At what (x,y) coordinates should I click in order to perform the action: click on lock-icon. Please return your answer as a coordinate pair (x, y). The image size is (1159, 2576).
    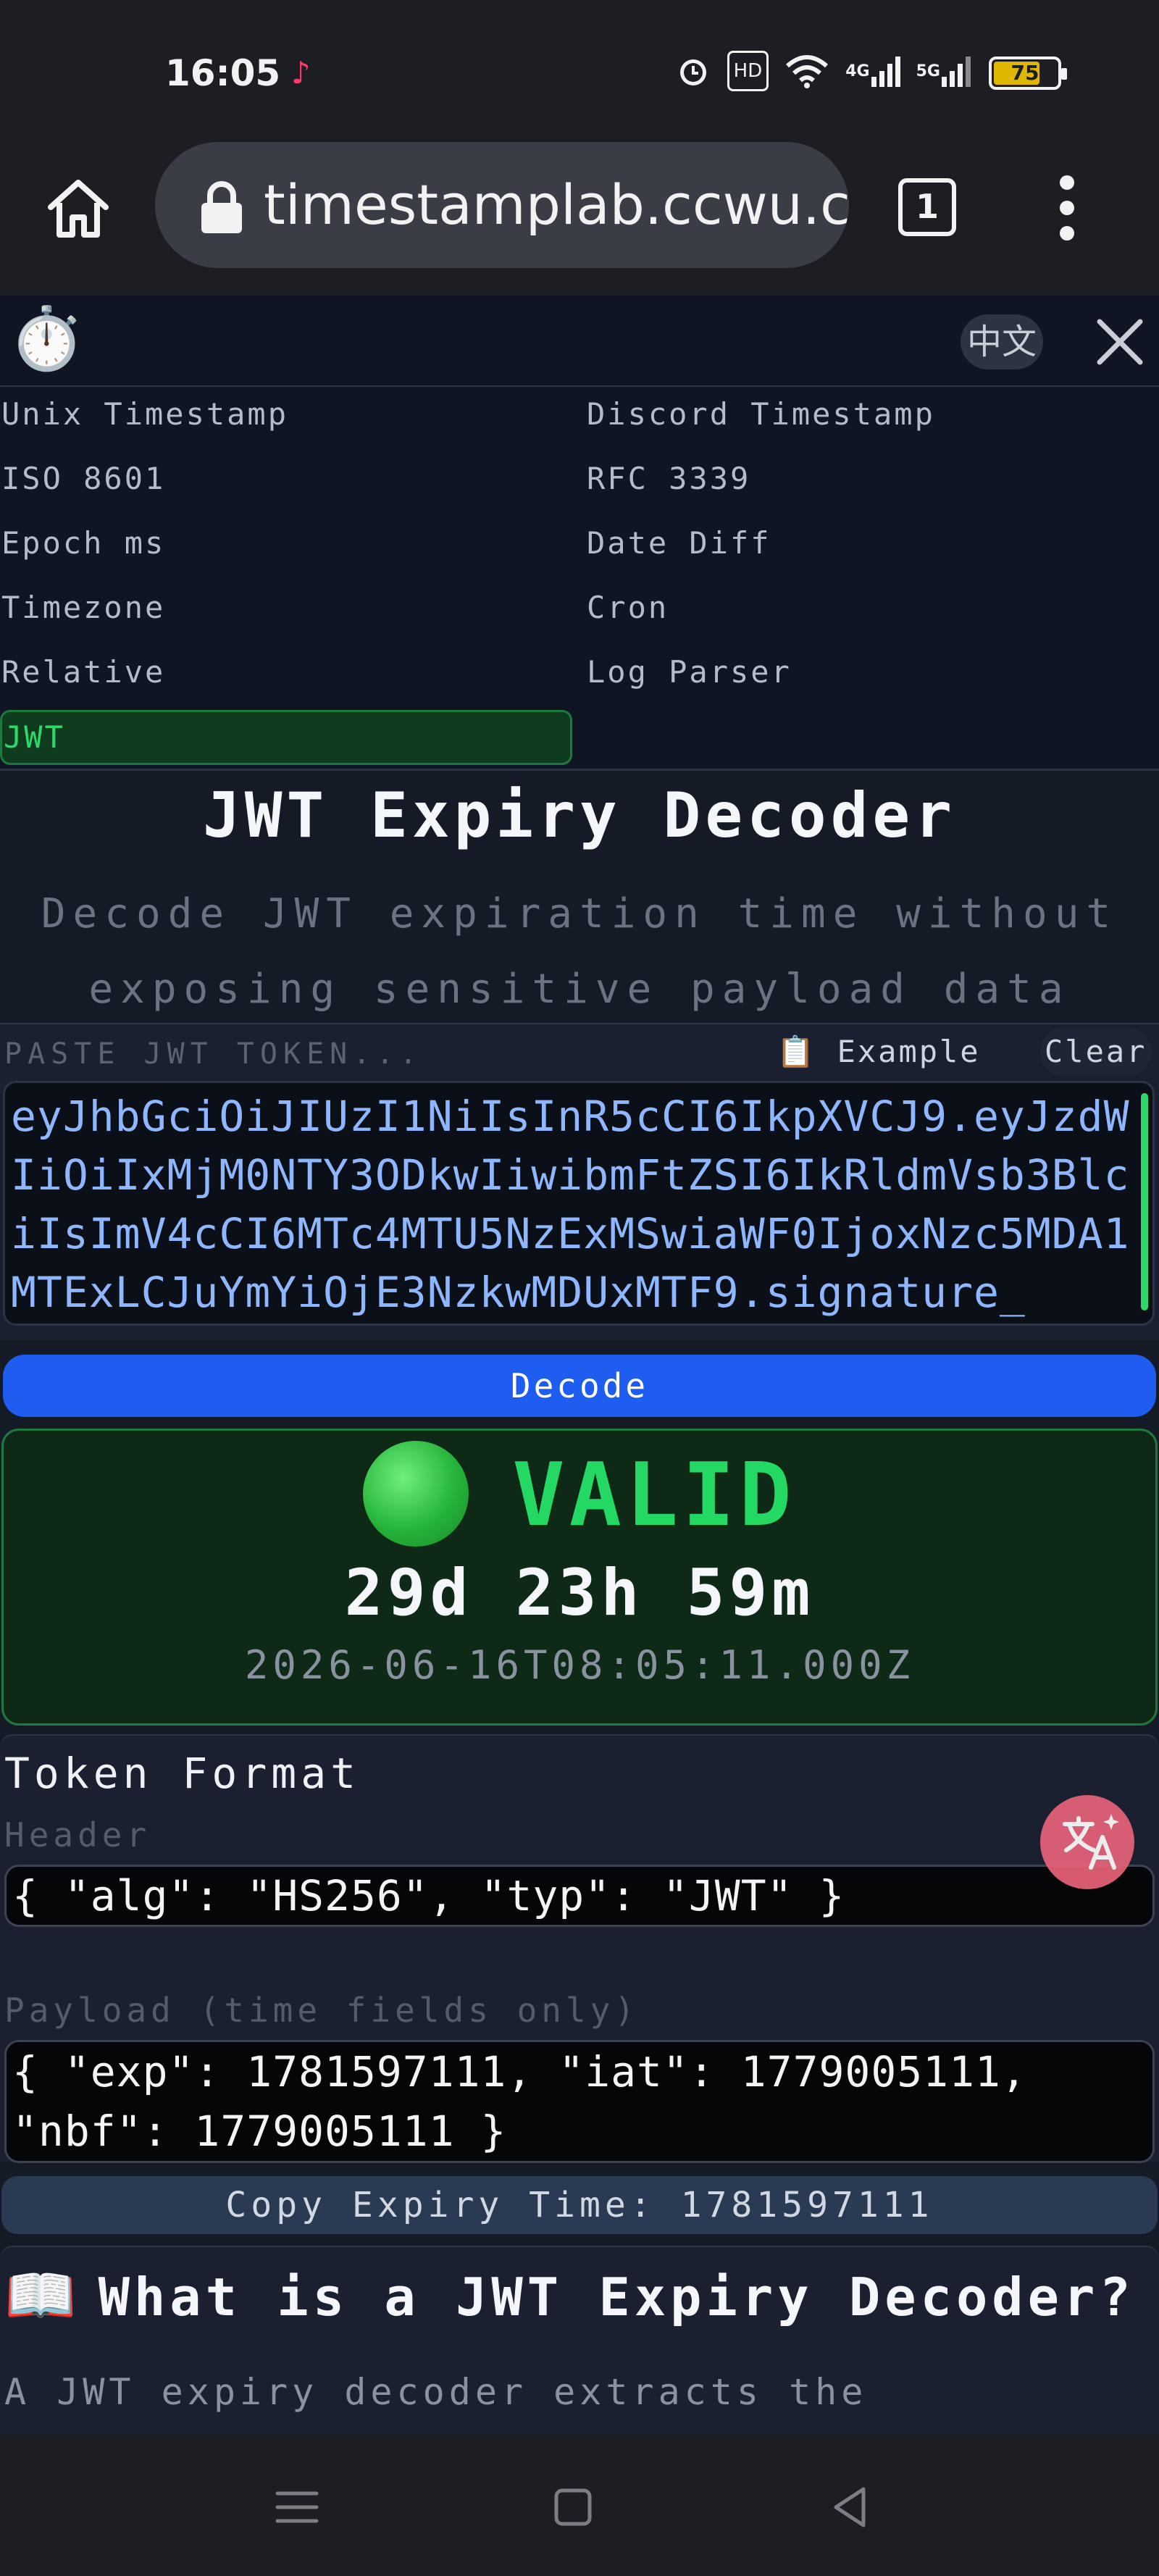
    Looking at the image, I should click on (221, 207).